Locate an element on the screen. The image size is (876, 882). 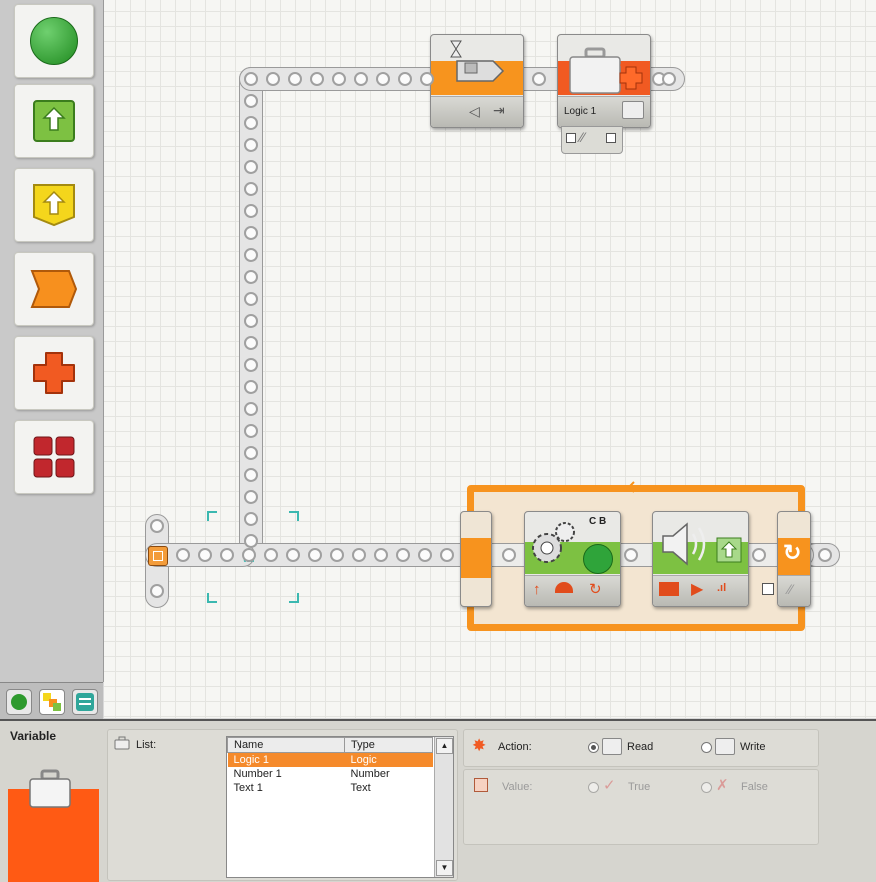
list-scrollbar: ▲ ▼ is located at coordinates (443, 807).